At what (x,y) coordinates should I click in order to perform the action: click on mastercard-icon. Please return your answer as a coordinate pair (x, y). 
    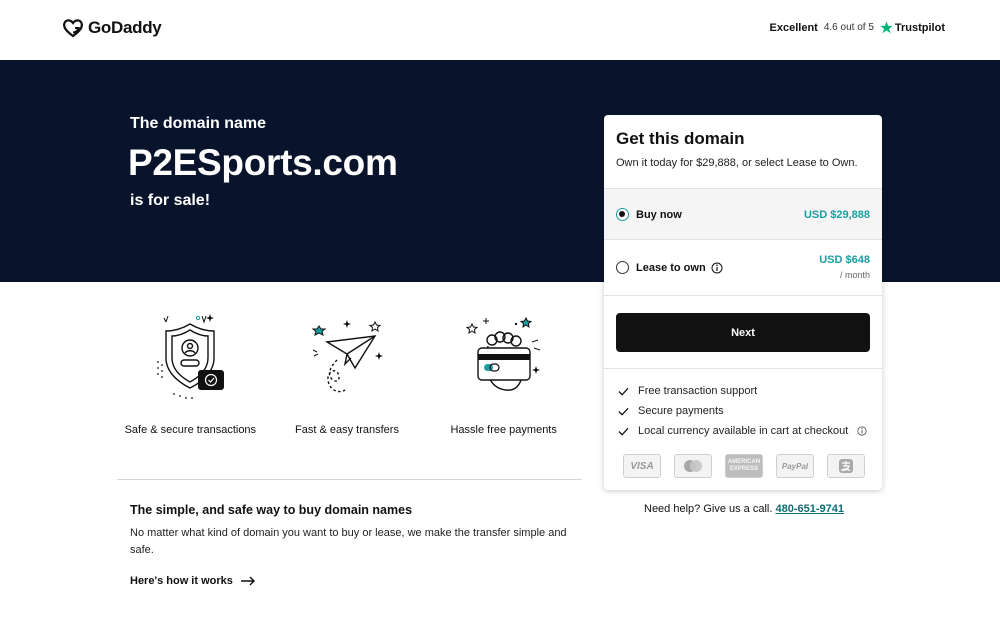
    Looking at the image, I should click on (693, 466).